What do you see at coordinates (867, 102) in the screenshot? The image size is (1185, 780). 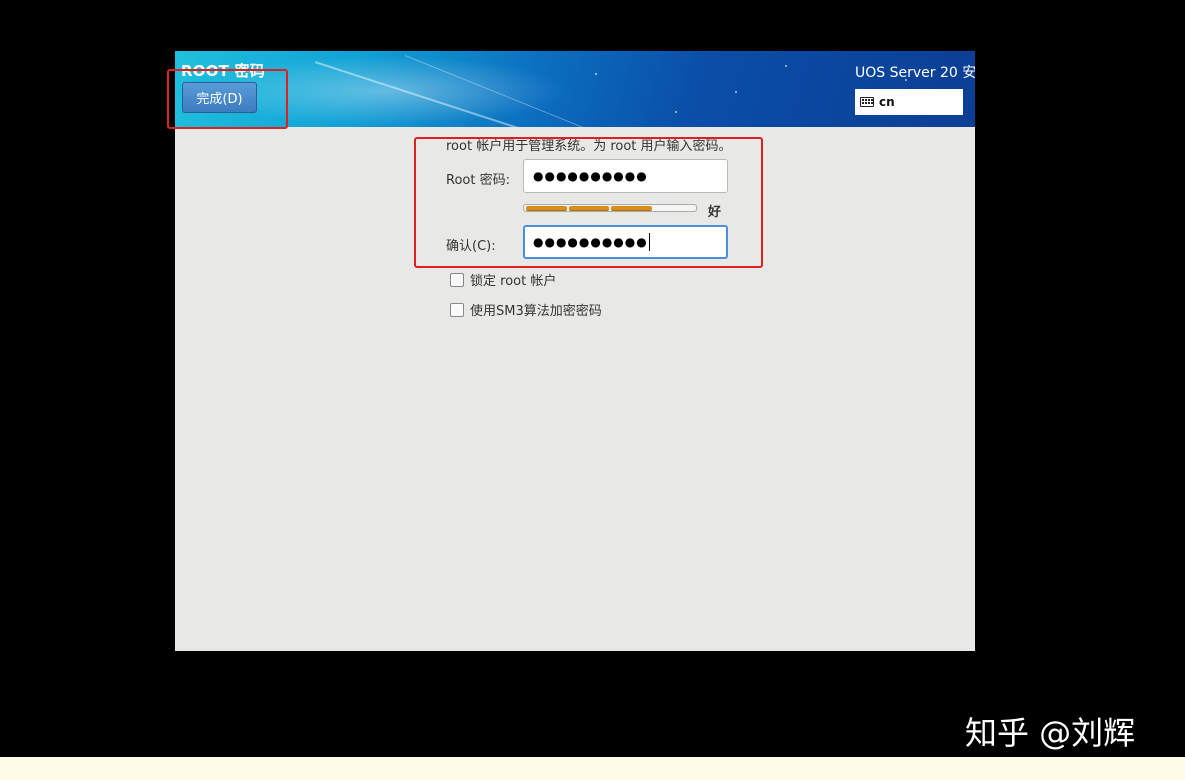 I see `keyboard-icon` at bounding box center [867, 102].